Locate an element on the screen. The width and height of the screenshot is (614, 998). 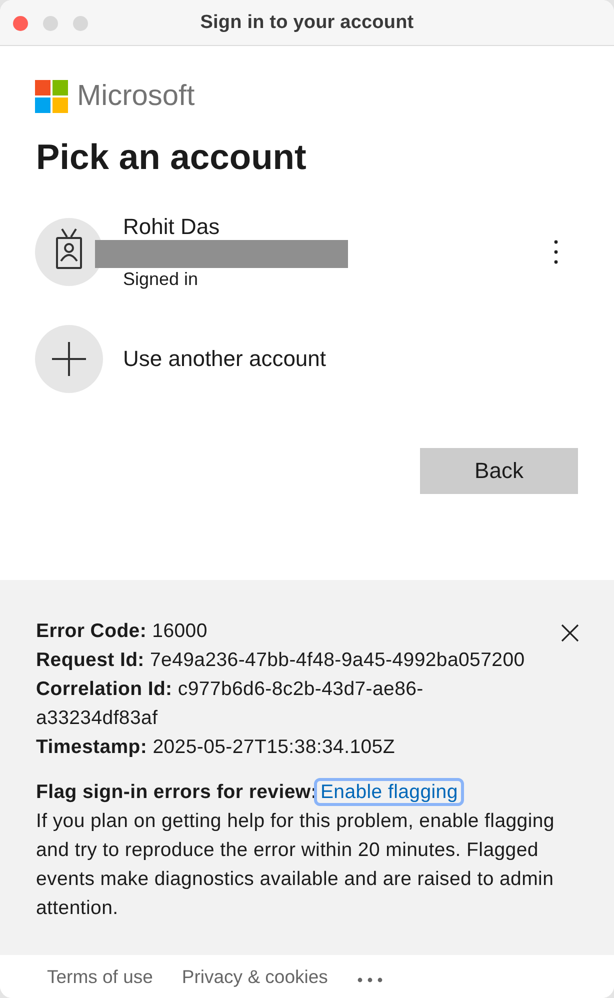
brand-name: Microsoft is located at coordinates (136, 96).